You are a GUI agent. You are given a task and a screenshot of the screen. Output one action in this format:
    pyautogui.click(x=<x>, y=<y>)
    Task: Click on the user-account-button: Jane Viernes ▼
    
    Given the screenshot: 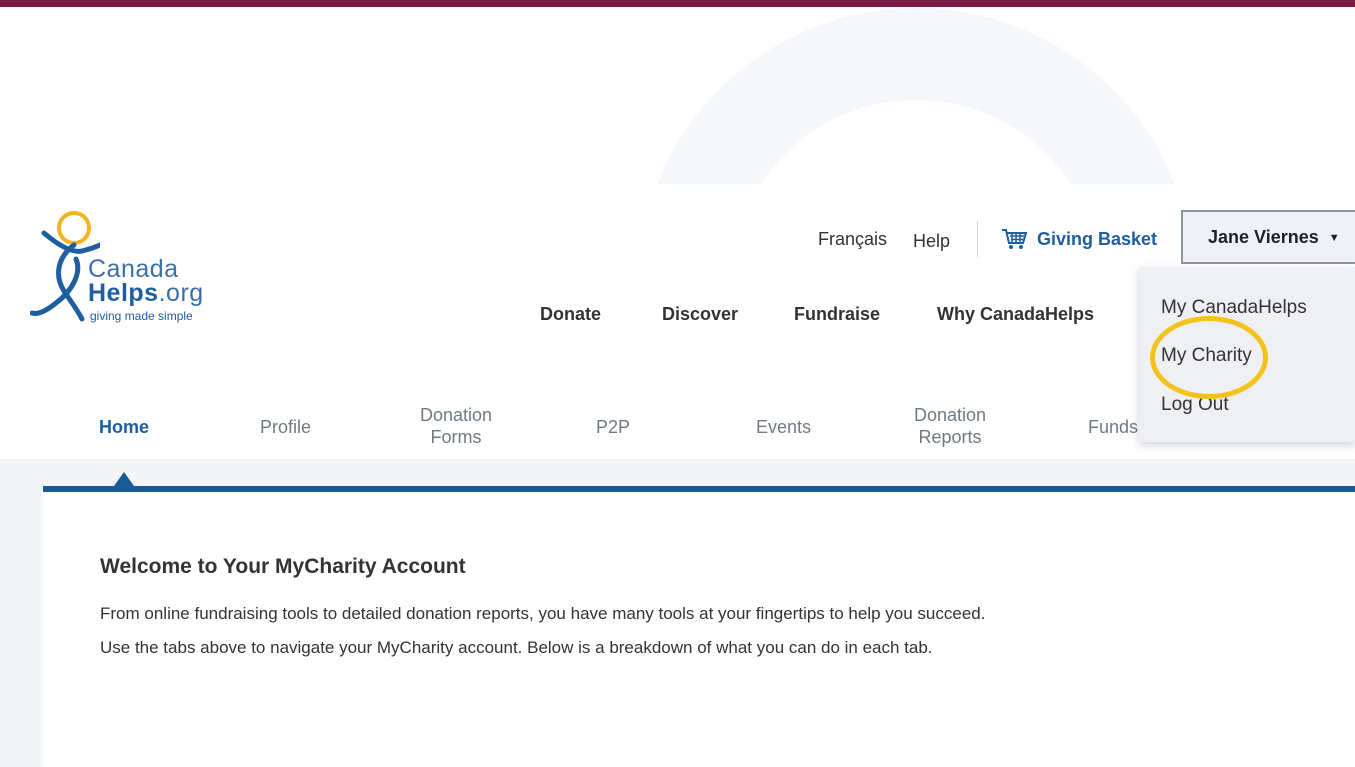 What is the action you would take?
    pyautogui.click(x=1268, y=237)
    